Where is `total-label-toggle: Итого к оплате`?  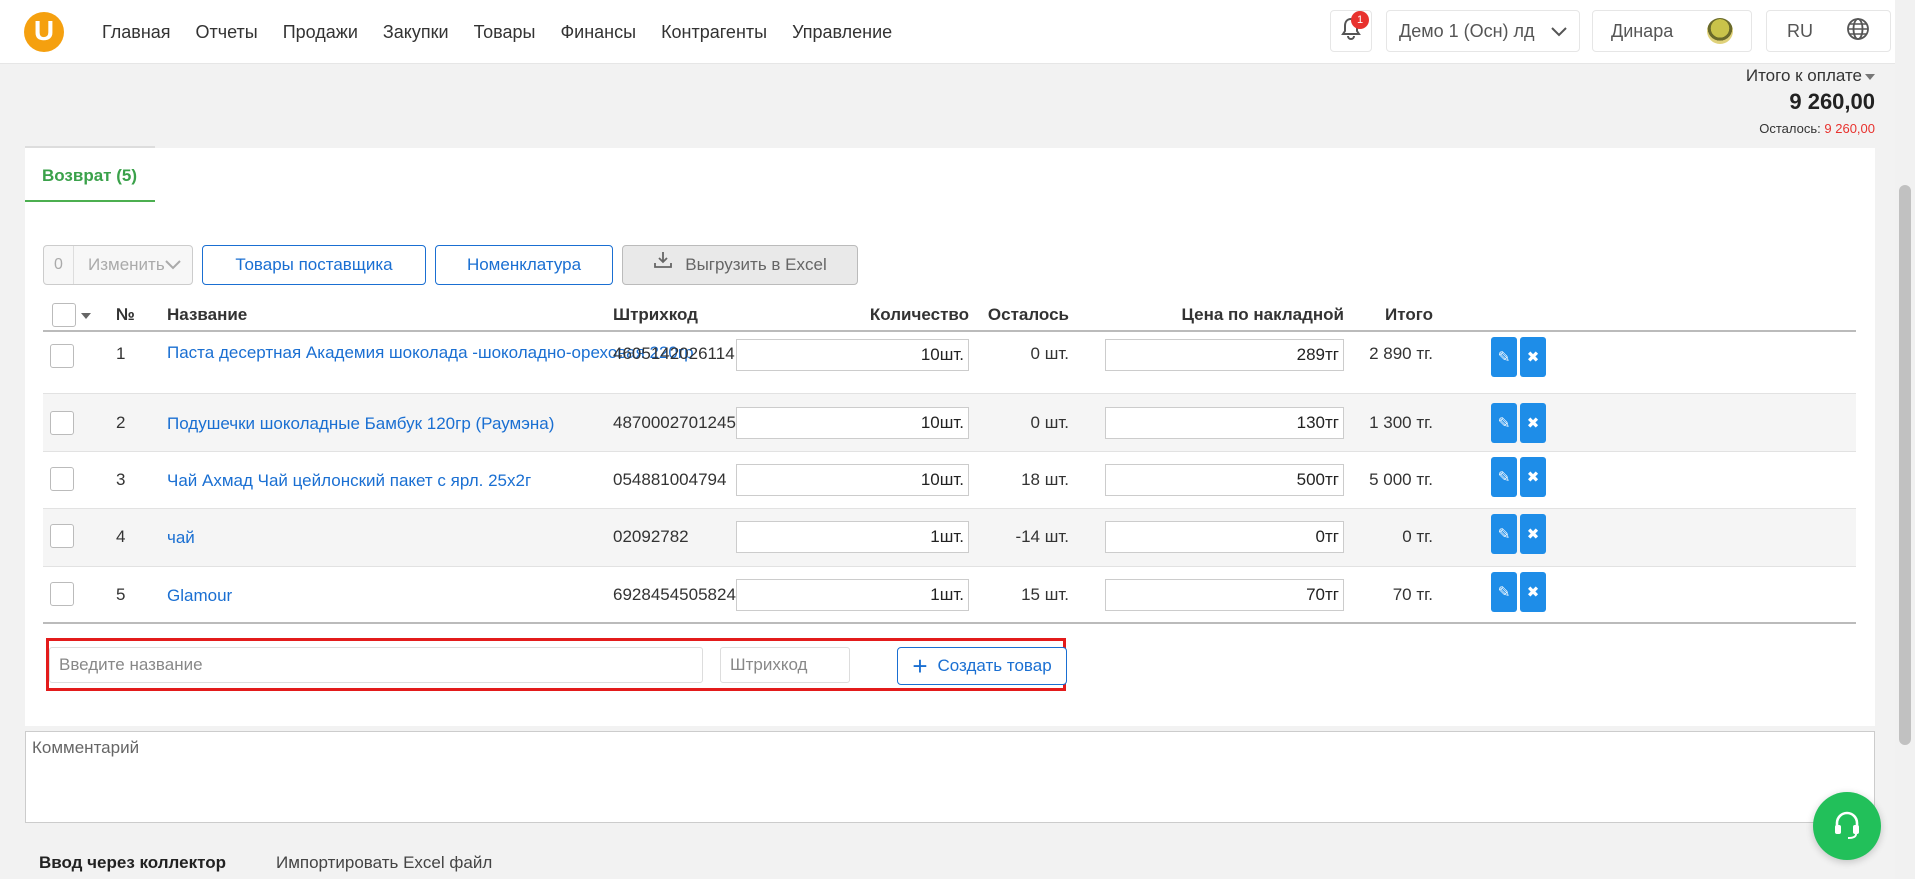
total-label-toggle: Итого к оплате is located at coordinates (1810, 76).